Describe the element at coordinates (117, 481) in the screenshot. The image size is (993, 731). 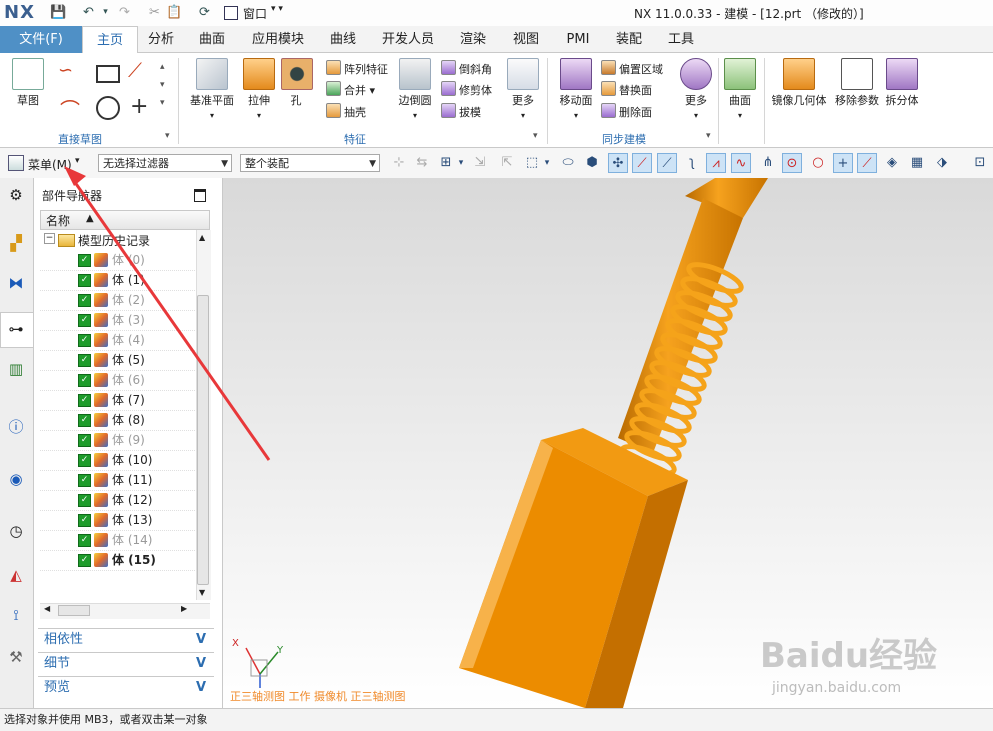
I see `tree-row-body: ✓ 体 (11)` at that location.